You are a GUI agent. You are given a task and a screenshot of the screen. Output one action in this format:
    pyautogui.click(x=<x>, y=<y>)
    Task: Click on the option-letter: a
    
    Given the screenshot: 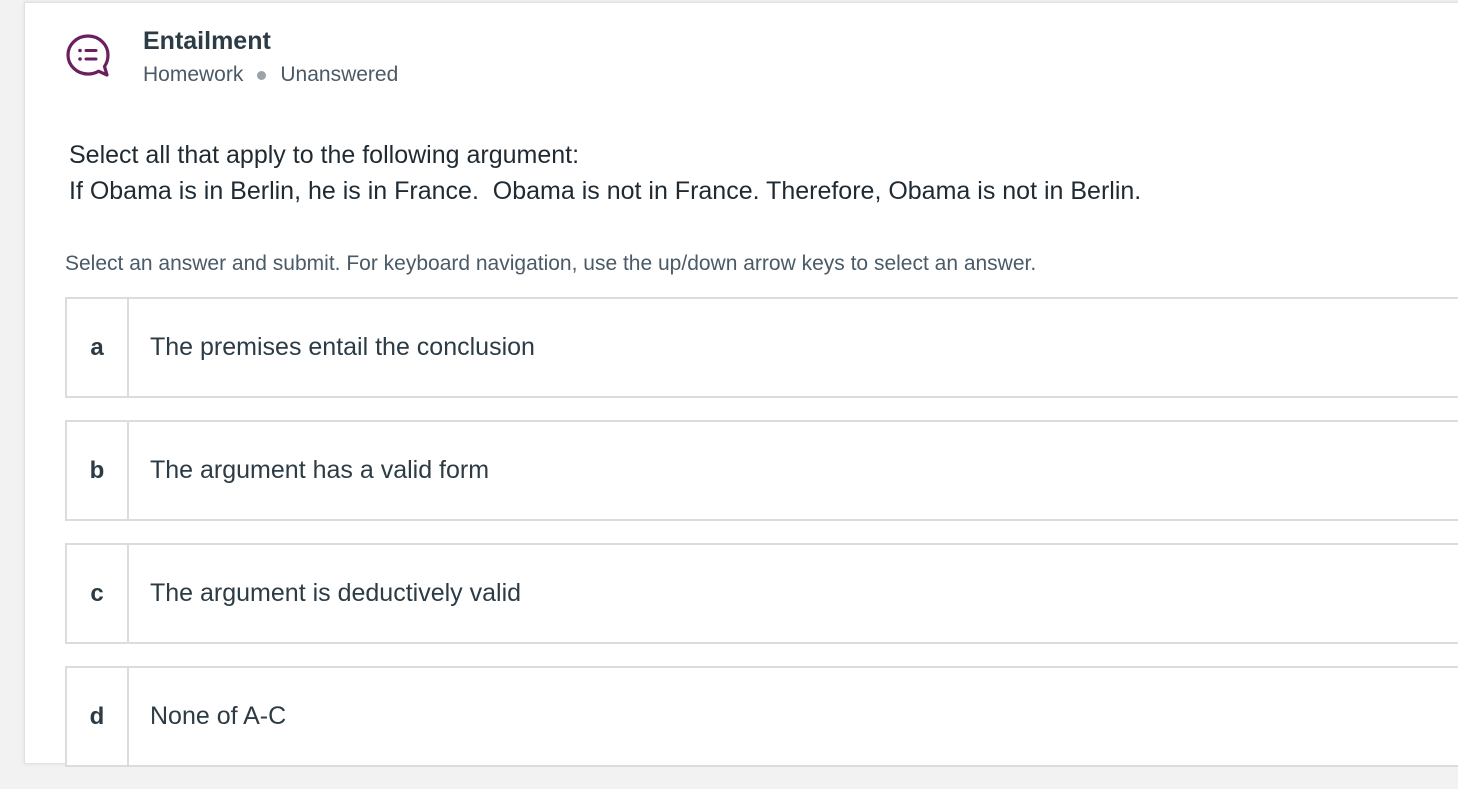 What is the action you would take?
    pyautogui.click(x=98, y=347)
    